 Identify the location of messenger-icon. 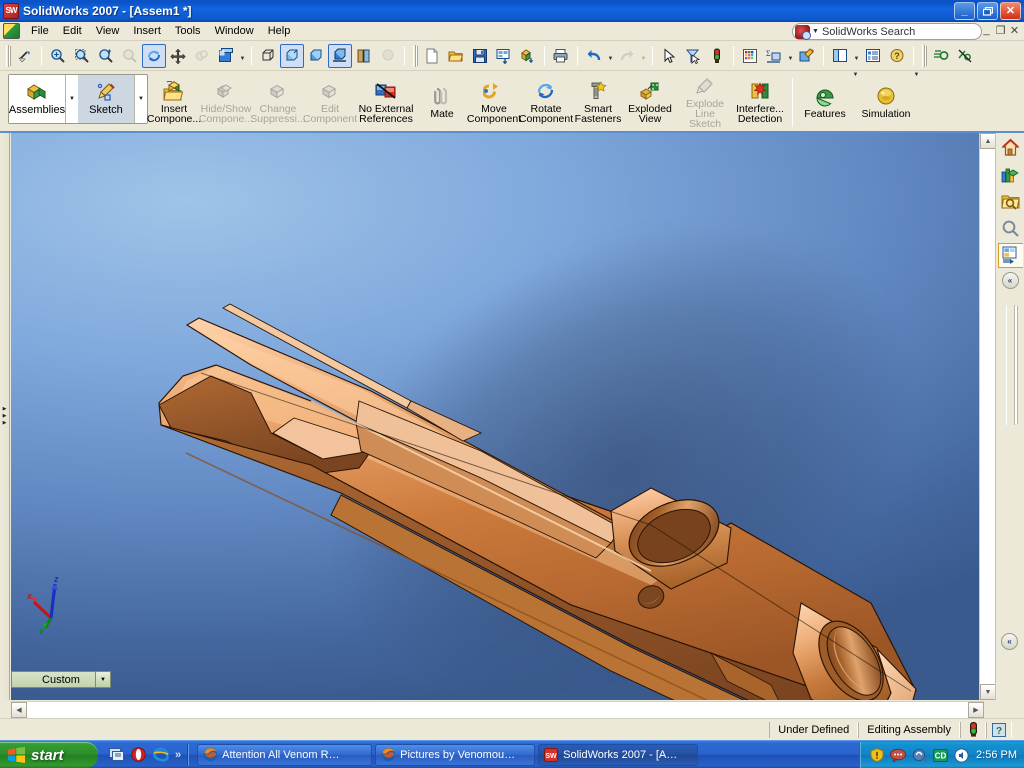
(898, 755).